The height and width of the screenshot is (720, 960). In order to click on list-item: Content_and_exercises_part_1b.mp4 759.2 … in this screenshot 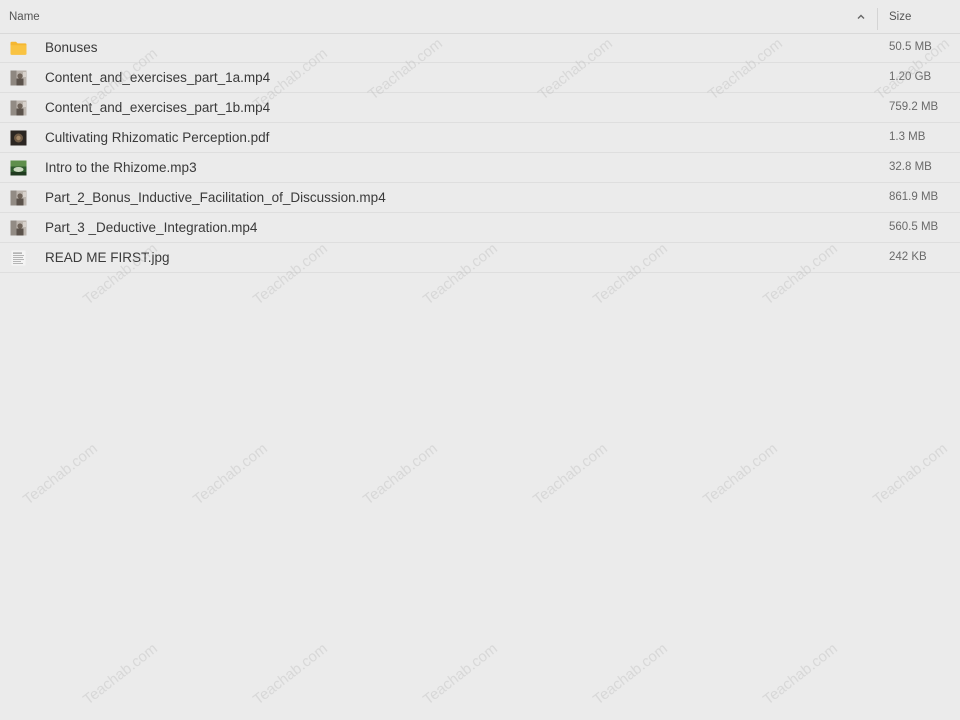, I will do `click(480, 108)`.